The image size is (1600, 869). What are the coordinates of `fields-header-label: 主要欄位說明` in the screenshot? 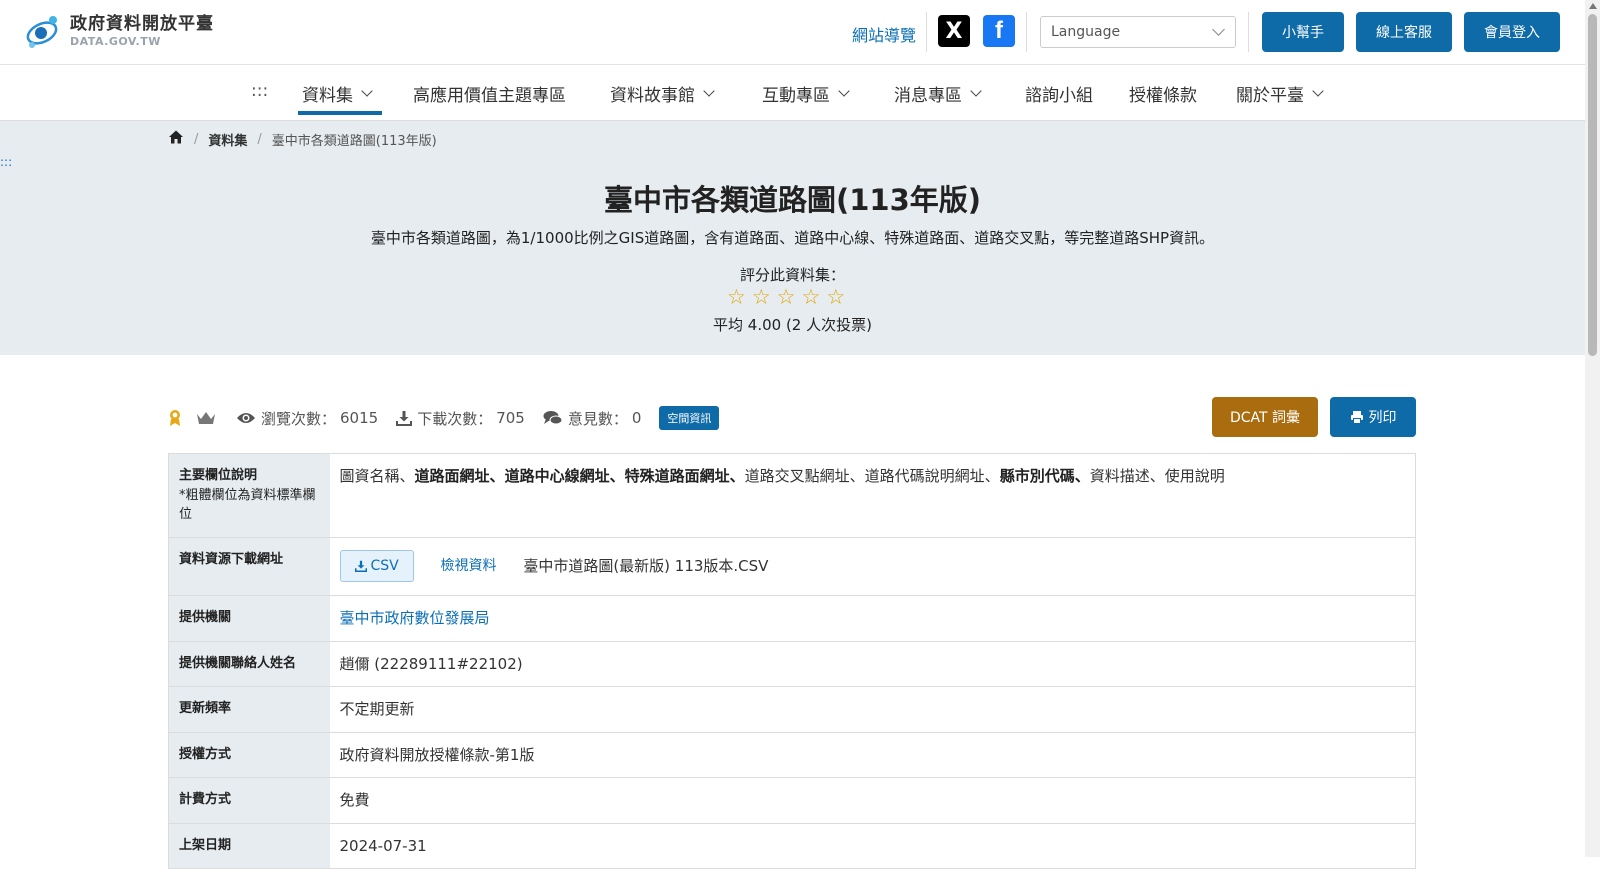 It's located at (218, 475).